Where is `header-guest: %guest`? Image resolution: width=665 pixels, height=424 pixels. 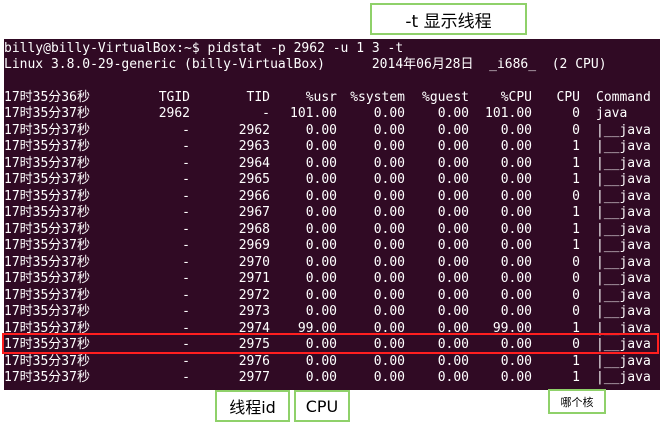
header-guest: %guest is located at coordinates (445, 97).